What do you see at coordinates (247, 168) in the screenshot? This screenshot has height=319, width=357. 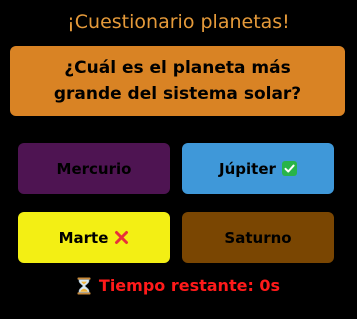 I see `answer-label: Júpiter` at bounding box center [247, 168].